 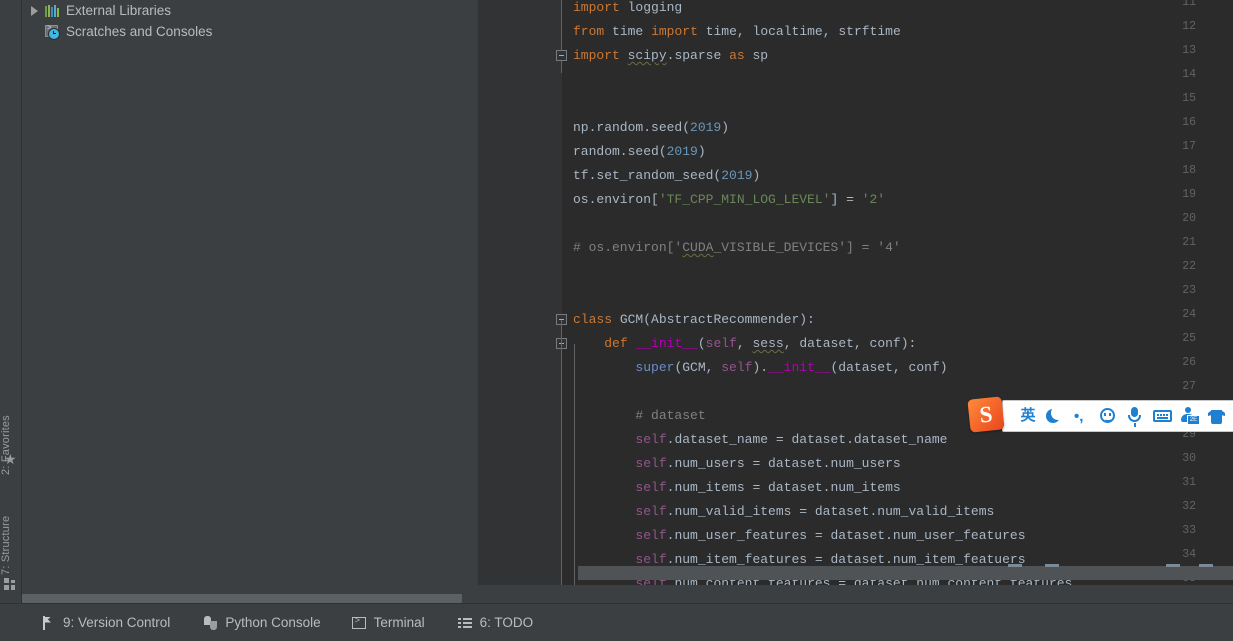 What do you see at coordinates (744, 344) in the screenshot?
I see `code-line: def __init__(self, sess, dataset, conf):` at bounding box center [744, 344].